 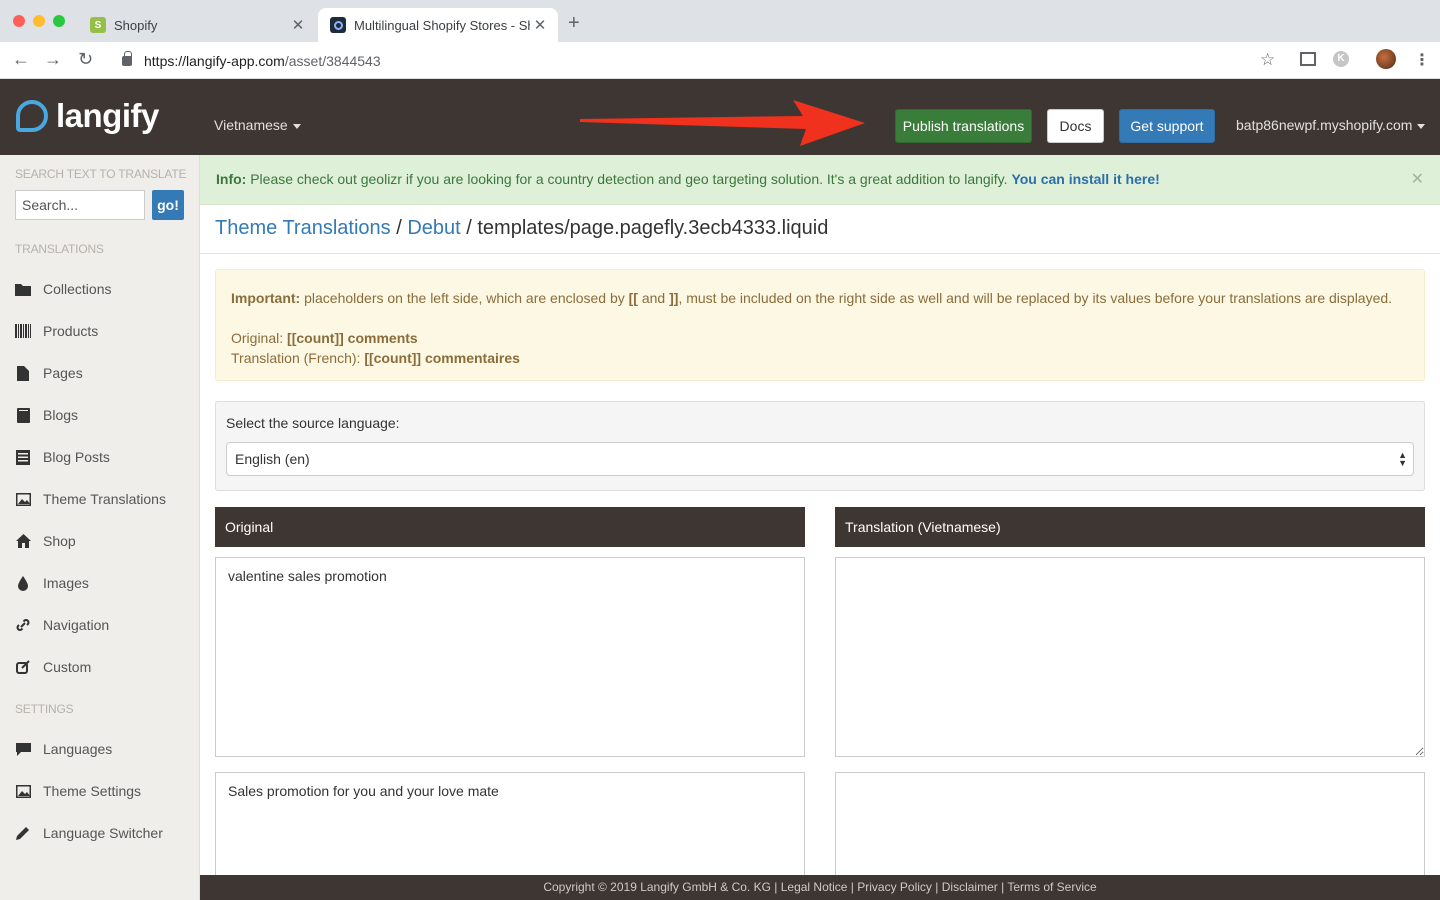 I want to click on browser-tab-langify: Multilingual Shopify Stores - Sh ✕, so click(x=438, y=25).